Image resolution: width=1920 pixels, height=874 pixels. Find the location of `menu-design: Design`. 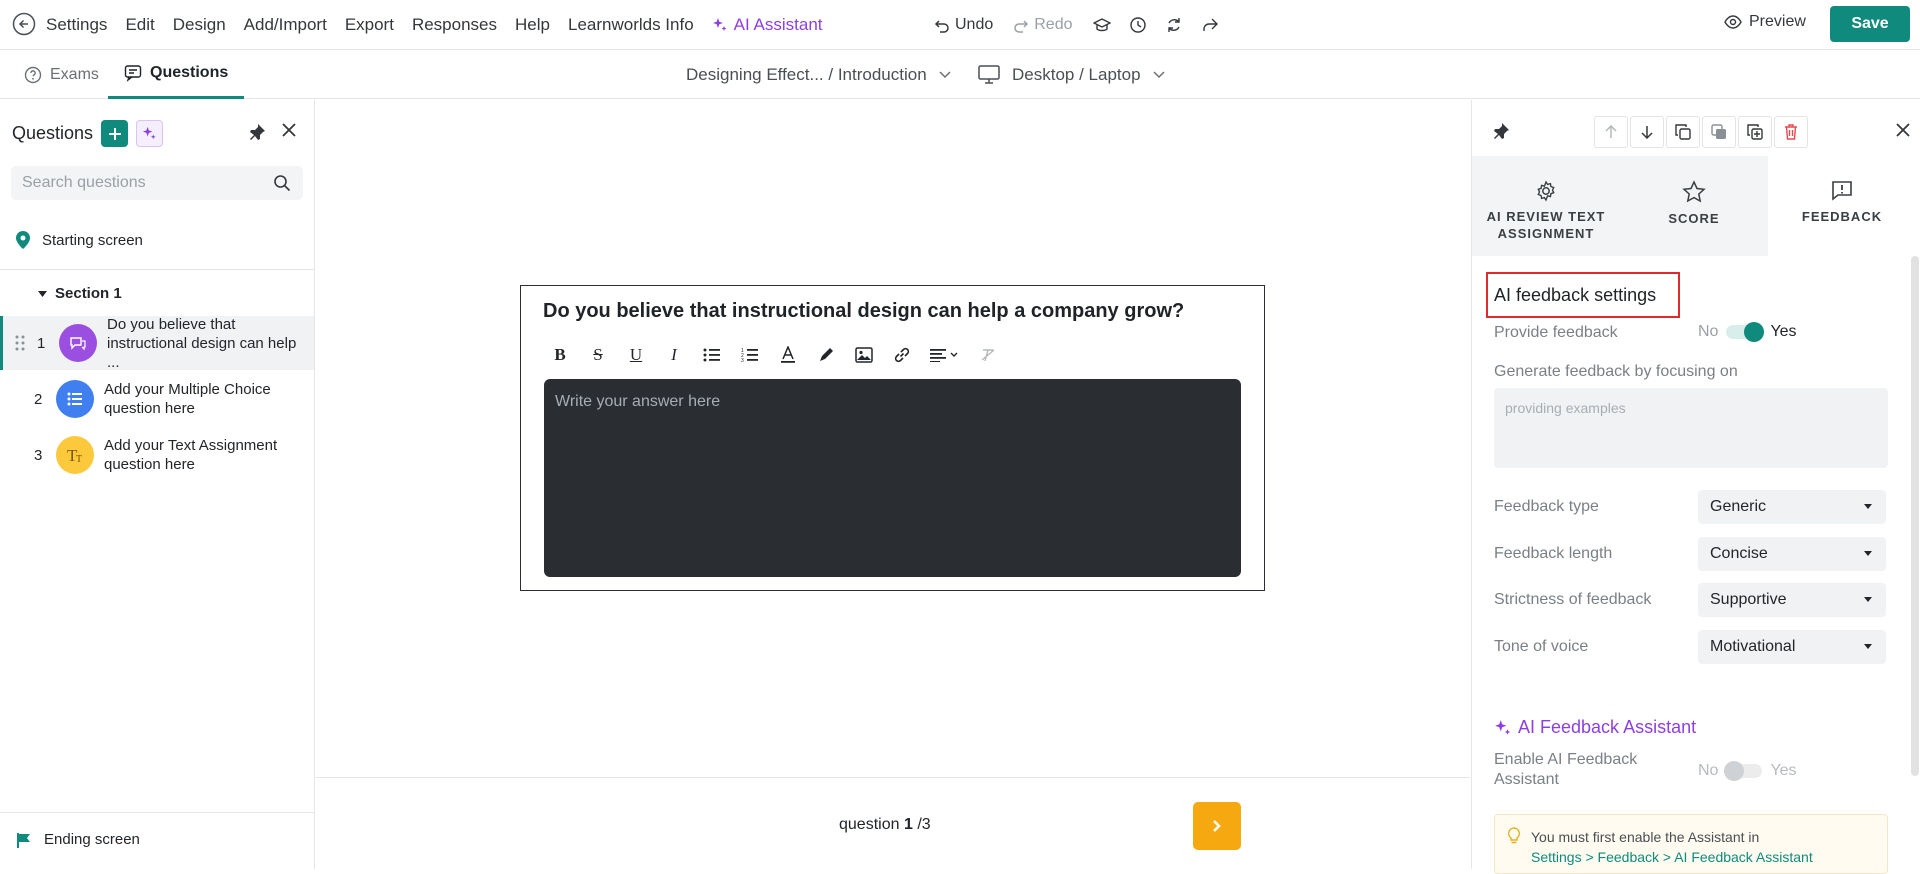

menu-design: Design is located at coordinates (199, 25).